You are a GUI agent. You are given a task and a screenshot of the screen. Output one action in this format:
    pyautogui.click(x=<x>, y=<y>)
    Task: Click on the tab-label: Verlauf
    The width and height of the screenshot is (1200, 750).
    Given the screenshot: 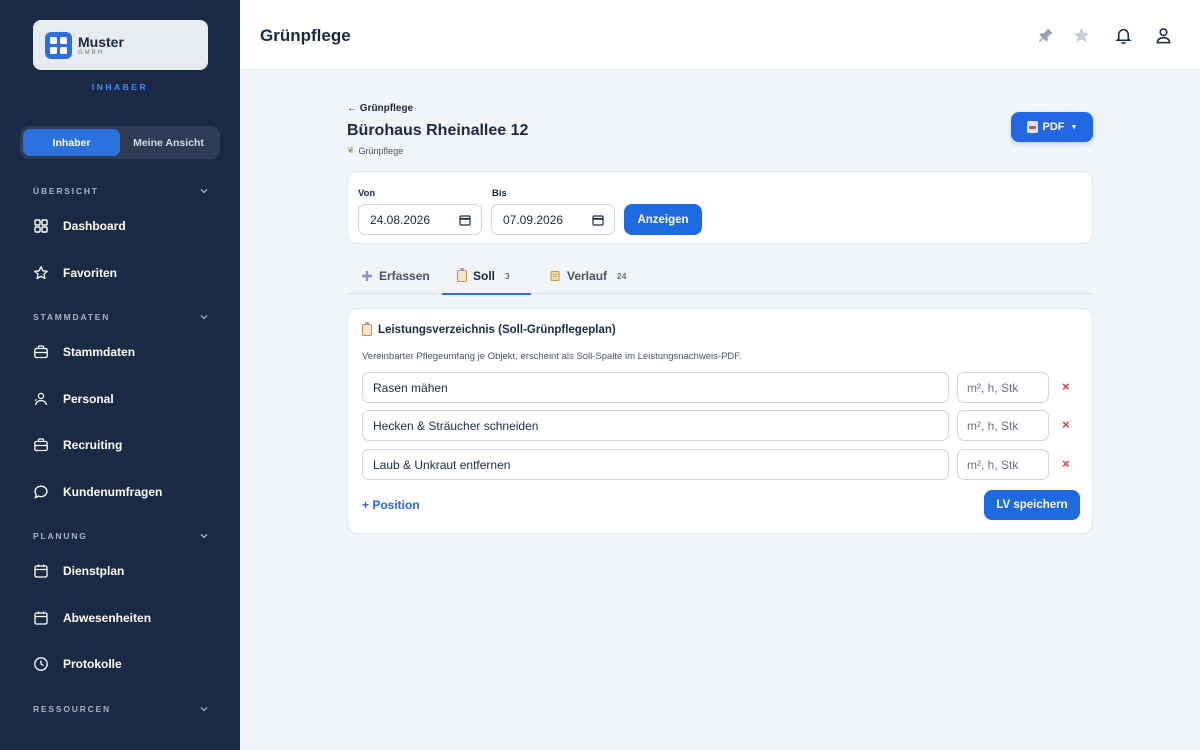 What is the action you would take?
    pyautogui.click(x=587, y=275)
    